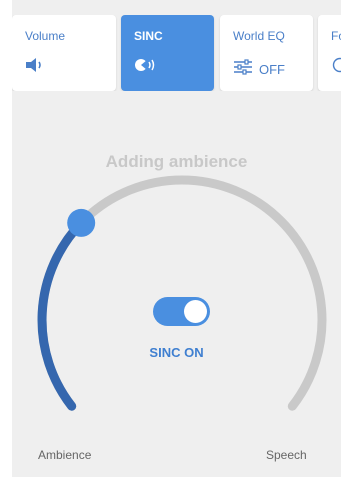  Describe the element at coordinates (181, 311) in the screenshot. I see `sinc-toggle` at that location.